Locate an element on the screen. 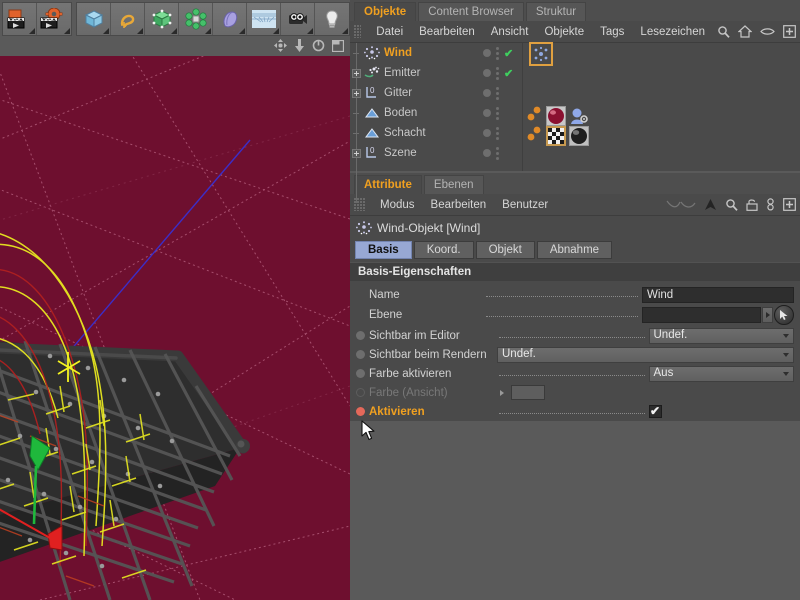 The image size is (800, 600). visibility-toggles-boden is located at coordinates (500, 113).